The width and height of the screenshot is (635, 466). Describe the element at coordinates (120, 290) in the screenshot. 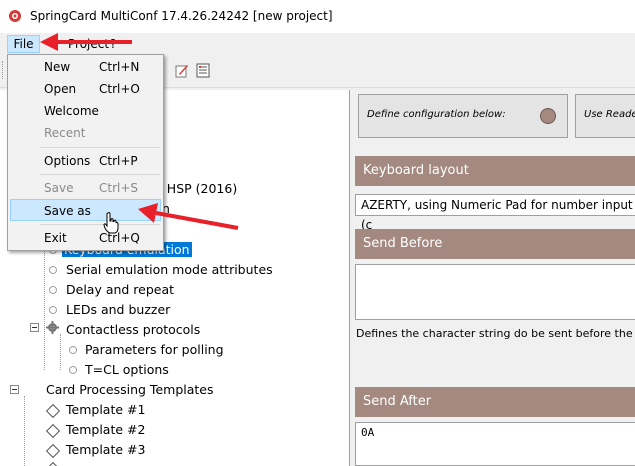

I see `tree-item-delay-repeat: Delay and repeat` at that location.